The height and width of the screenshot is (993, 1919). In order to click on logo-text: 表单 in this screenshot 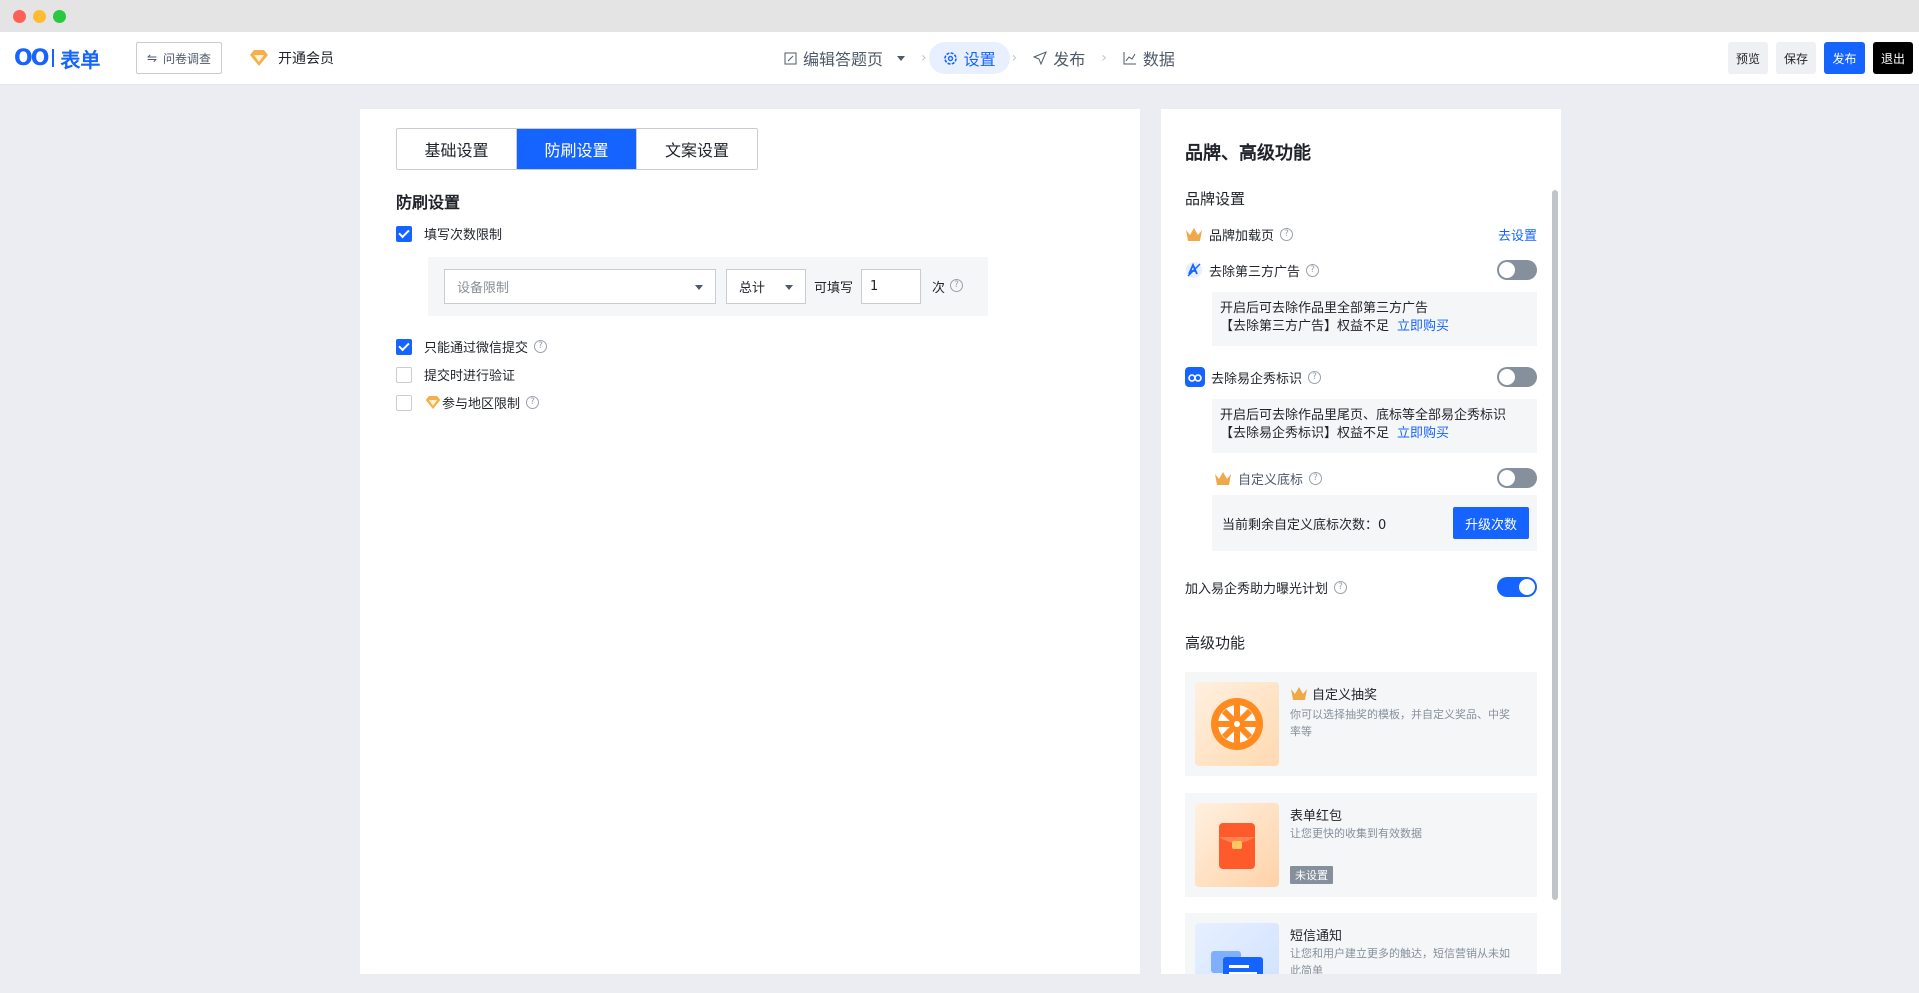, I will do `click(80, 59)`.